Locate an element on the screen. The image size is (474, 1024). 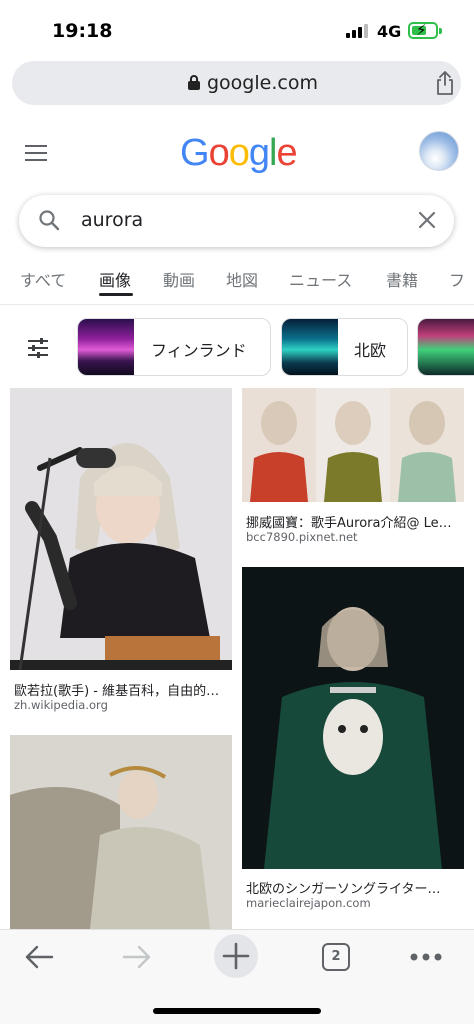
chip-finland: フィンランド is located at coordinates (174, 347).